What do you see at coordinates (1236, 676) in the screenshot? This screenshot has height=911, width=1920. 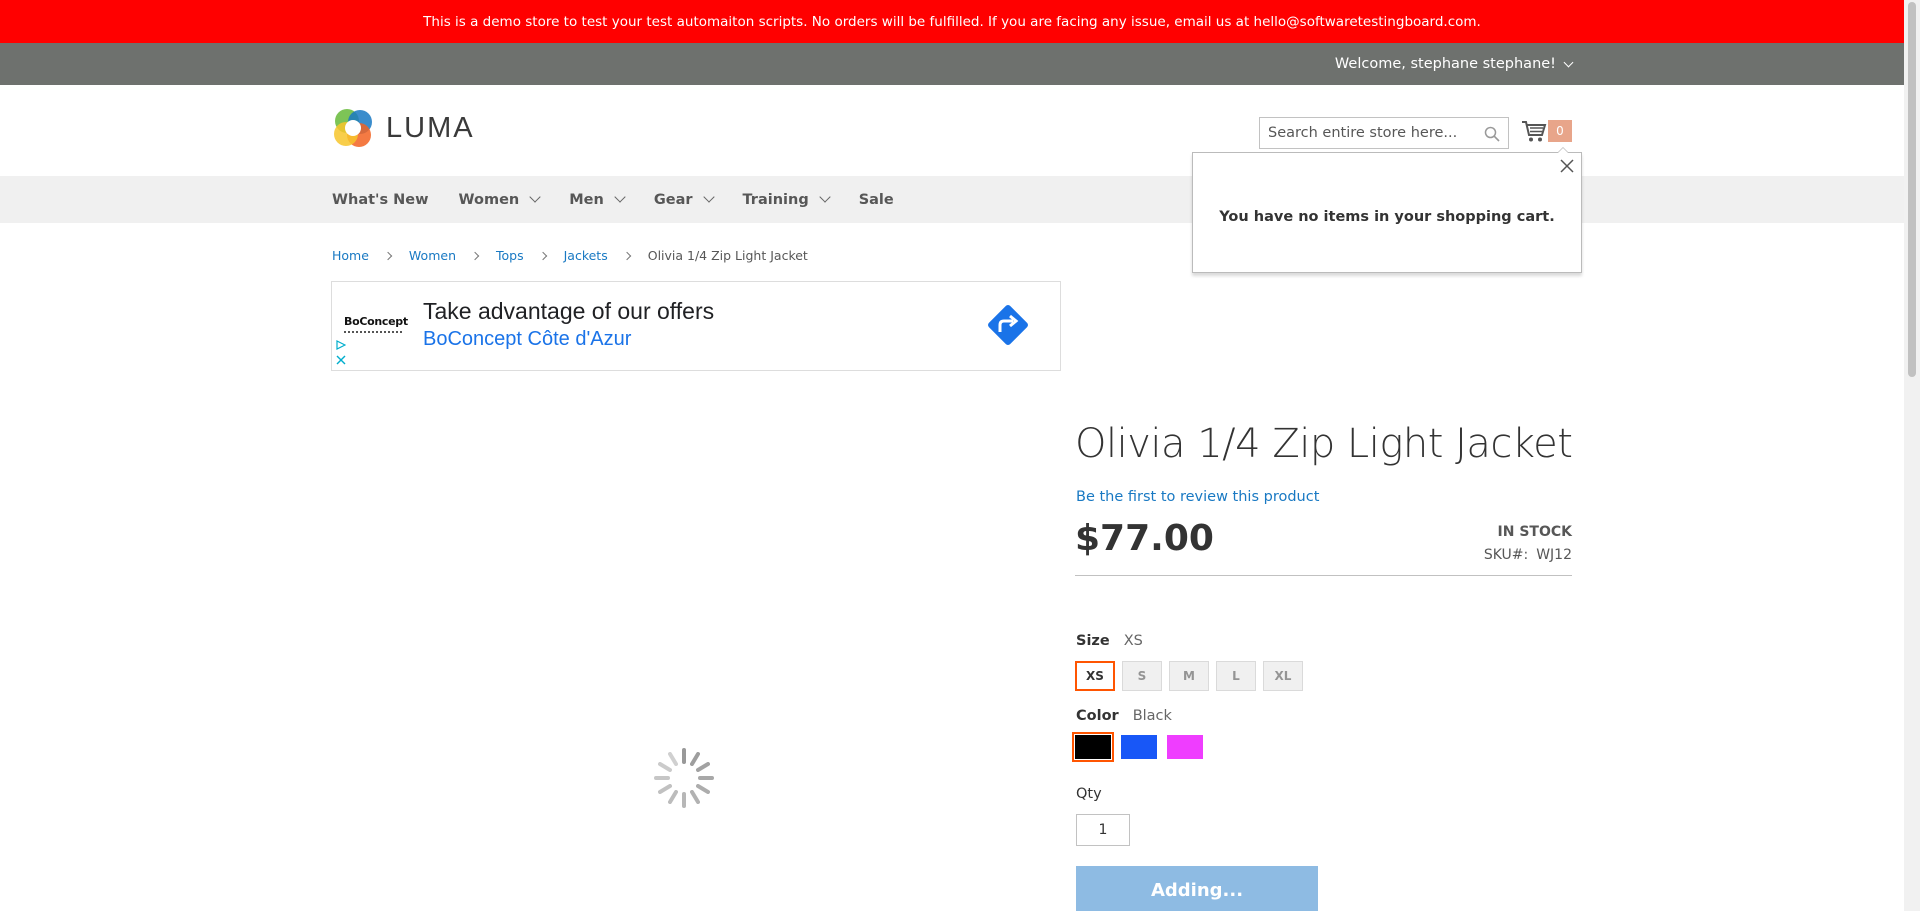 I see `size-option-l: L` at bounding box center [1236, 676].